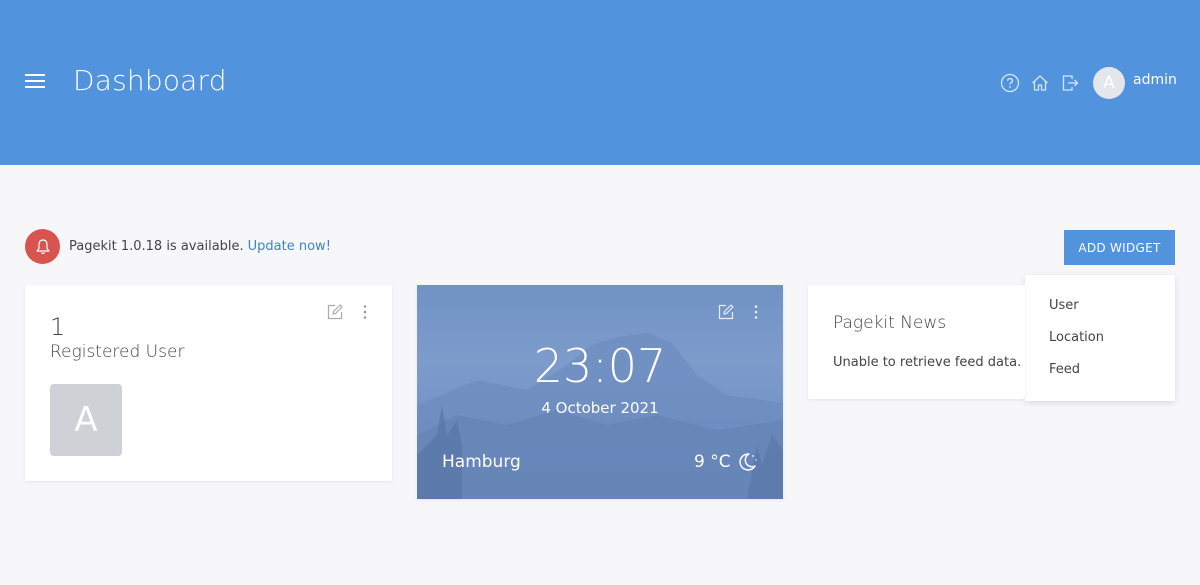 This screenshot has height=585, width=1200. I want to click on add-widget-menu: User Location Feed, so click(1100, 338).